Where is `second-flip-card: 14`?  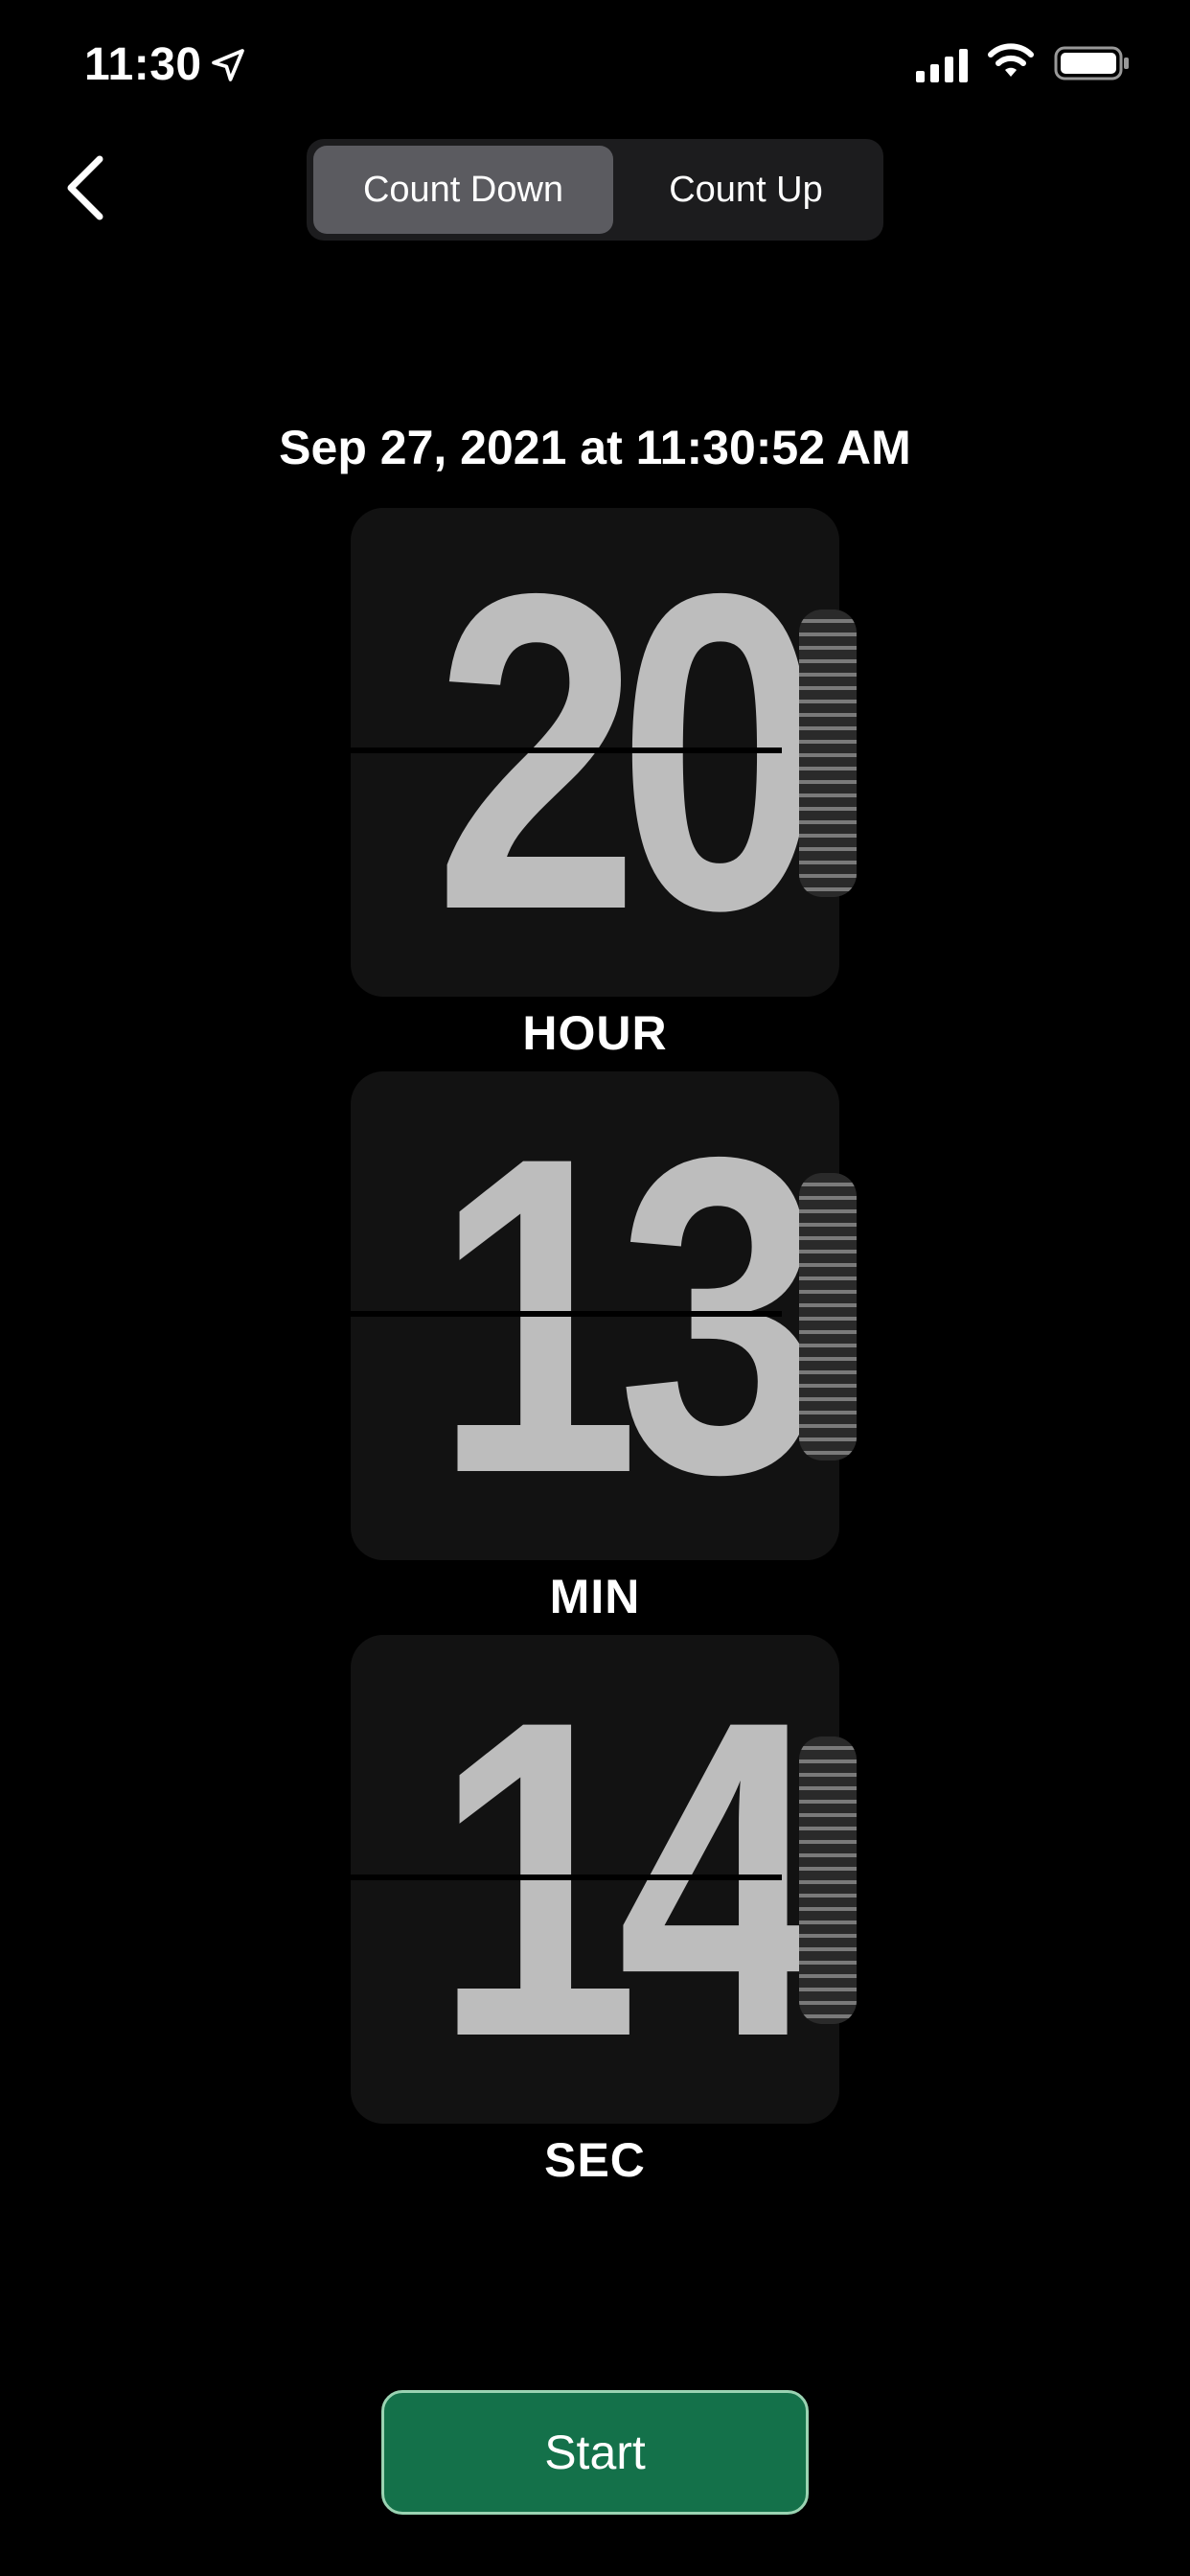 second-flip-card: 14 is located at coordinates (604, 1879).